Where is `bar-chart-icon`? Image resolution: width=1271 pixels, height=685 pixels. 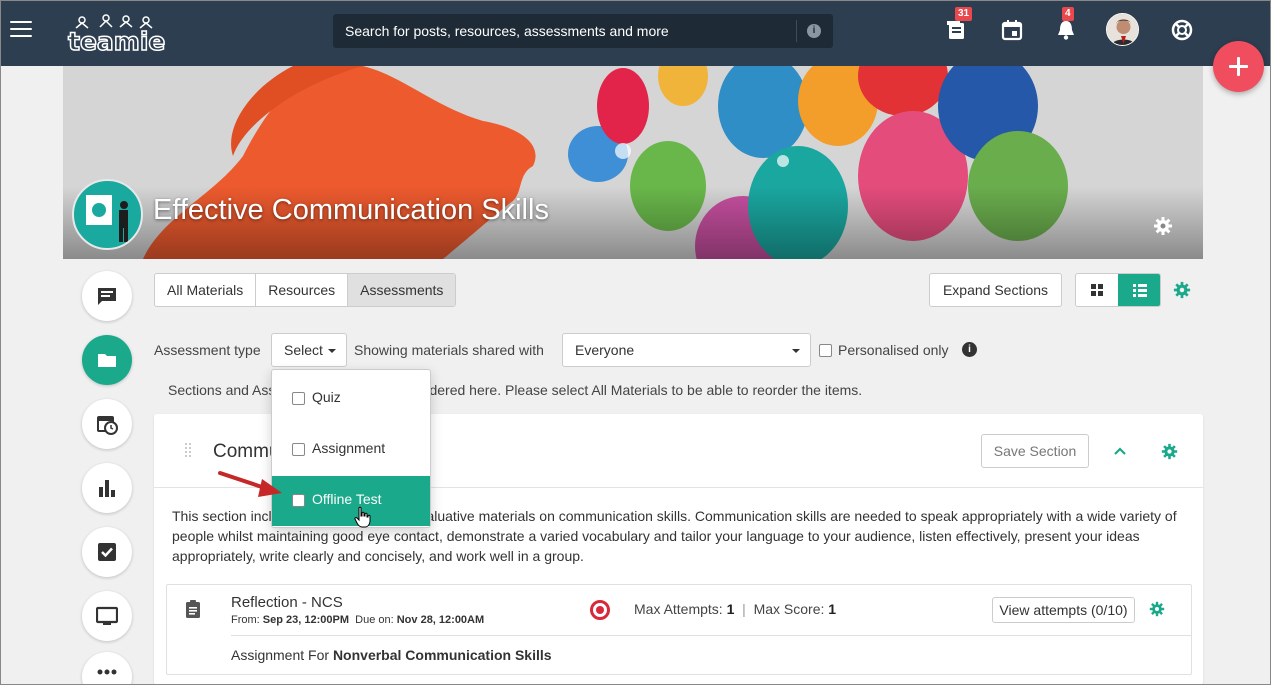 bar-chart-icon is located at coordinates (107, 488).